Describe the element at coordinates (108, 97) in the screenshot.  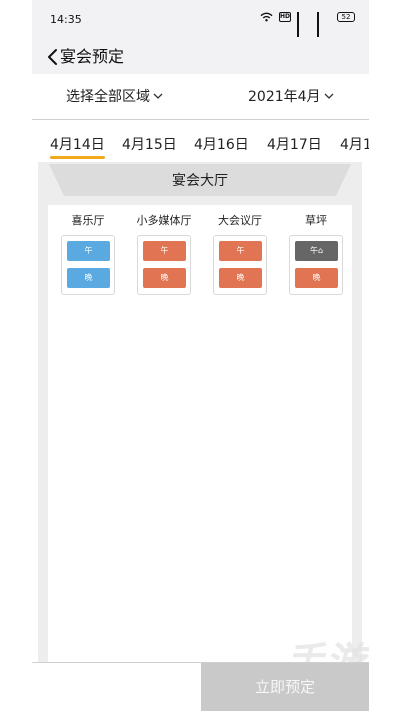
I see `area-filter-label: 选择全部区域` at that location.